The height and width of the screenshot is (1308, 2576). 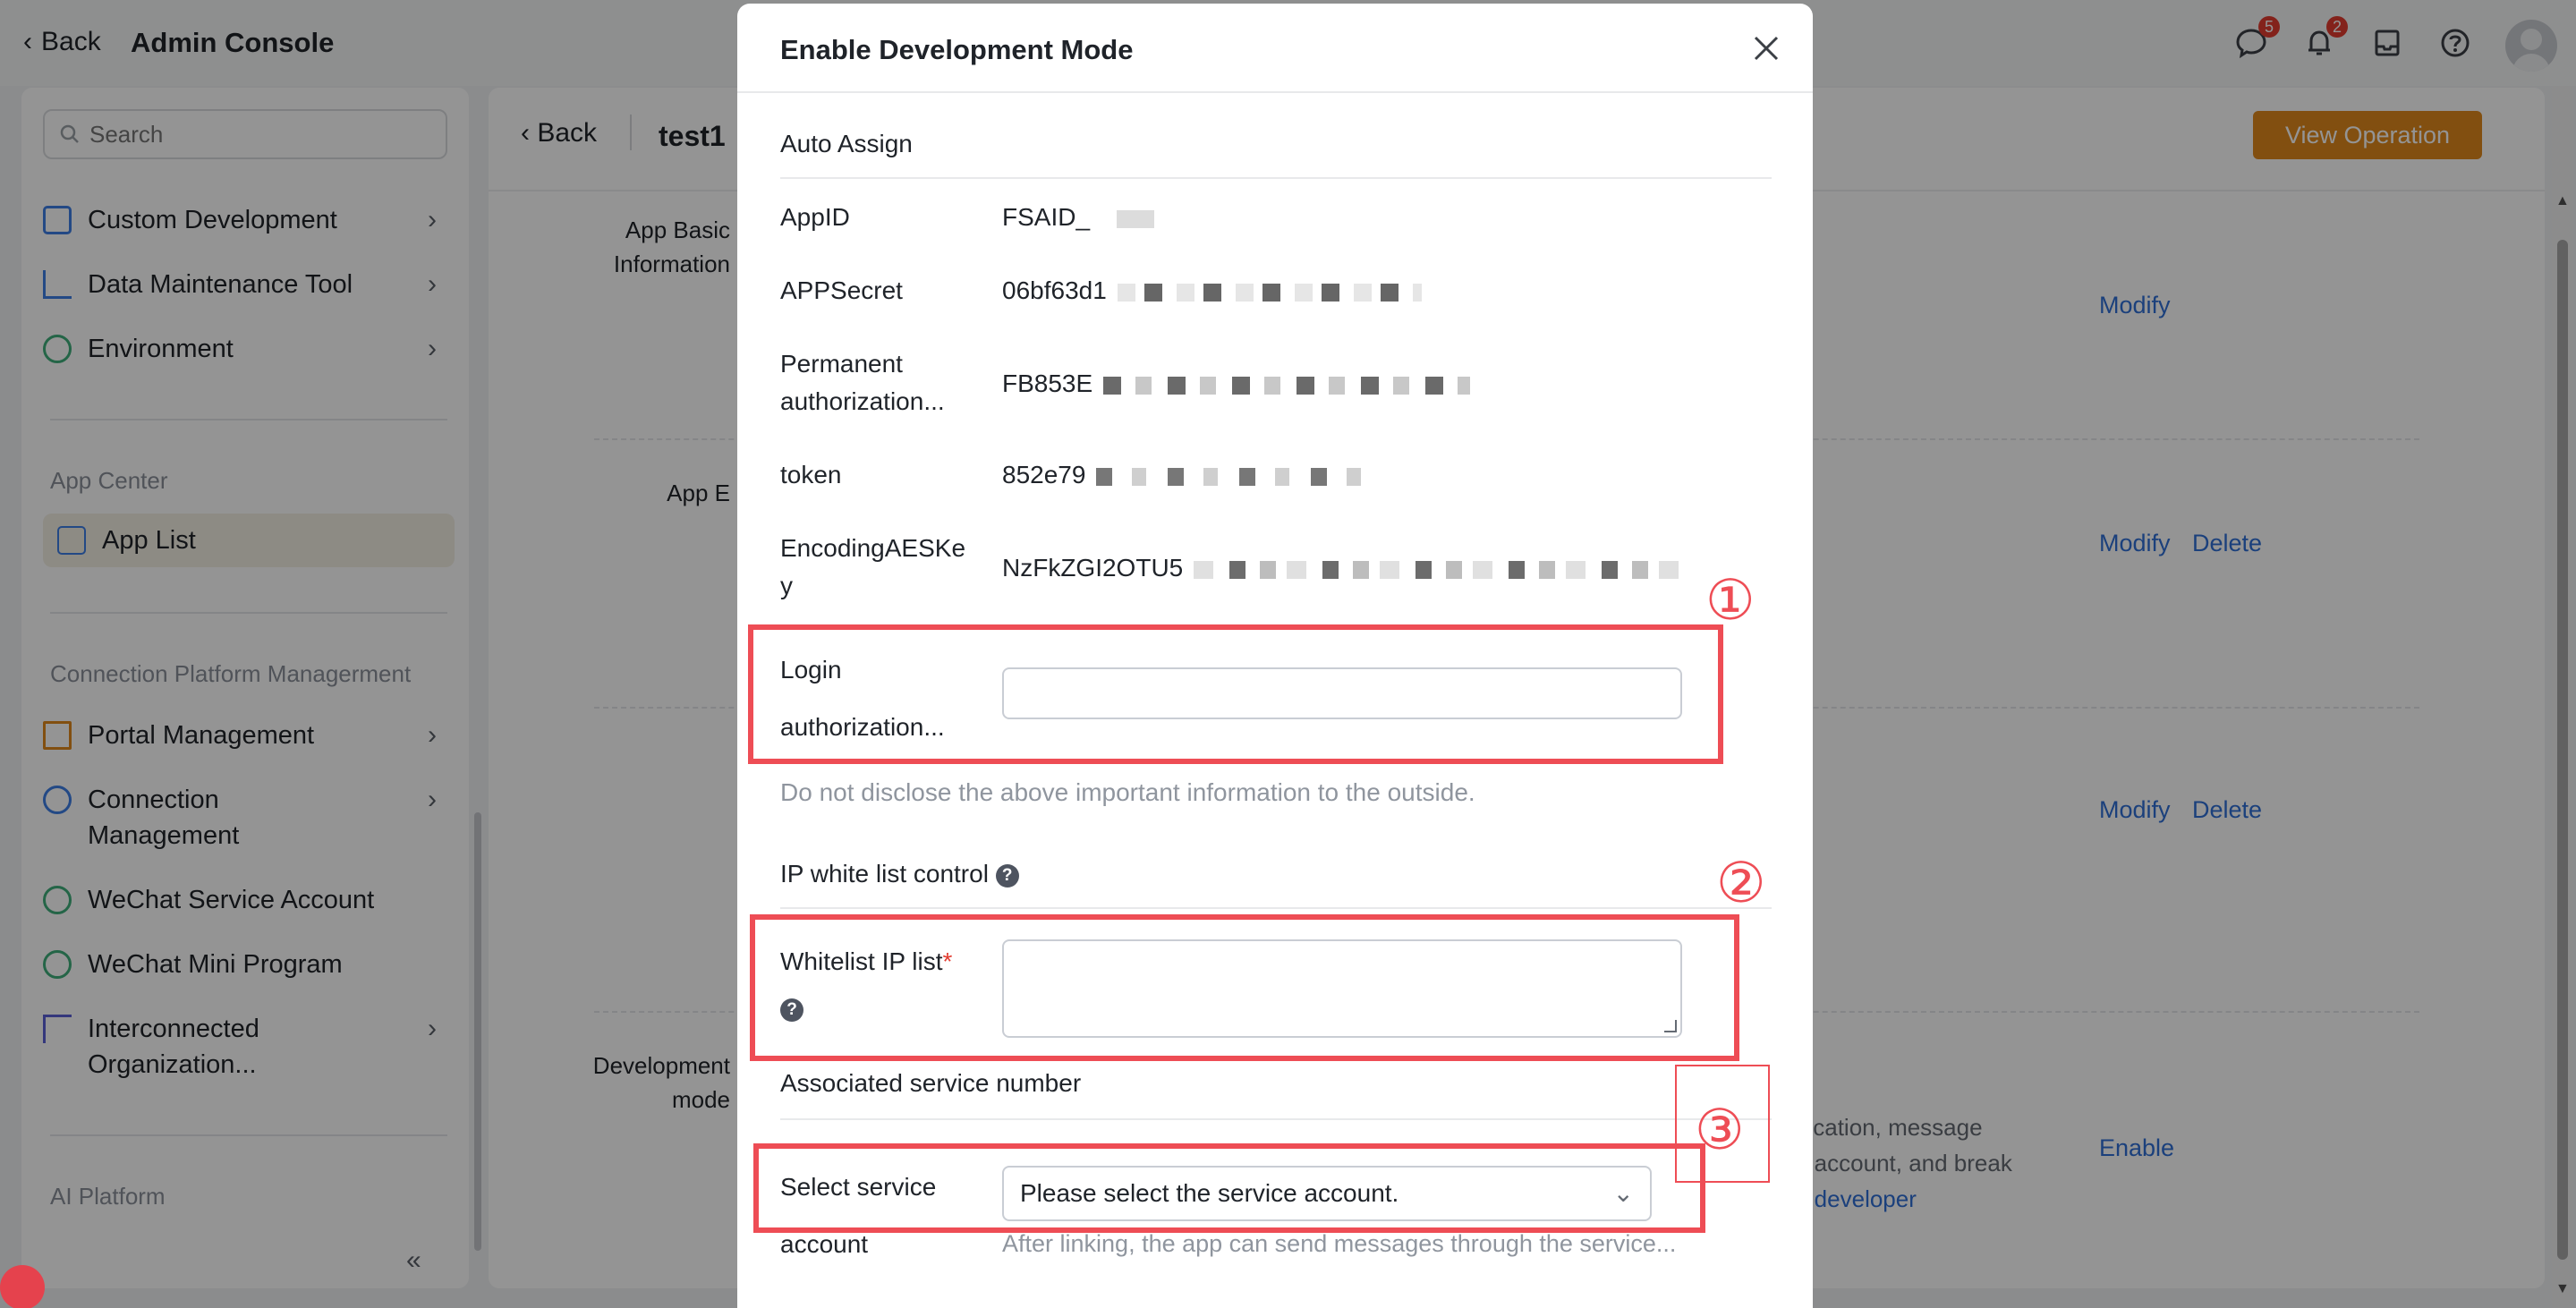 What do you see at coordinates (1046, 217) in the screenshot?
I see `appid-text: FSAID_` at bounding box center [1046, 217].